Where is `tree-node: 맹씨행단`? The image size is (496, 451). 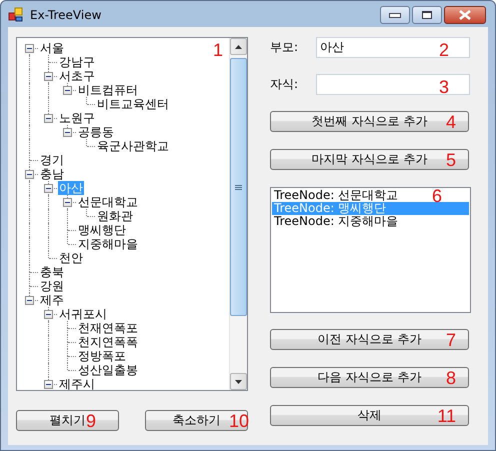
tree-node: 맹씨행단 is located at coordinates (102, 230).